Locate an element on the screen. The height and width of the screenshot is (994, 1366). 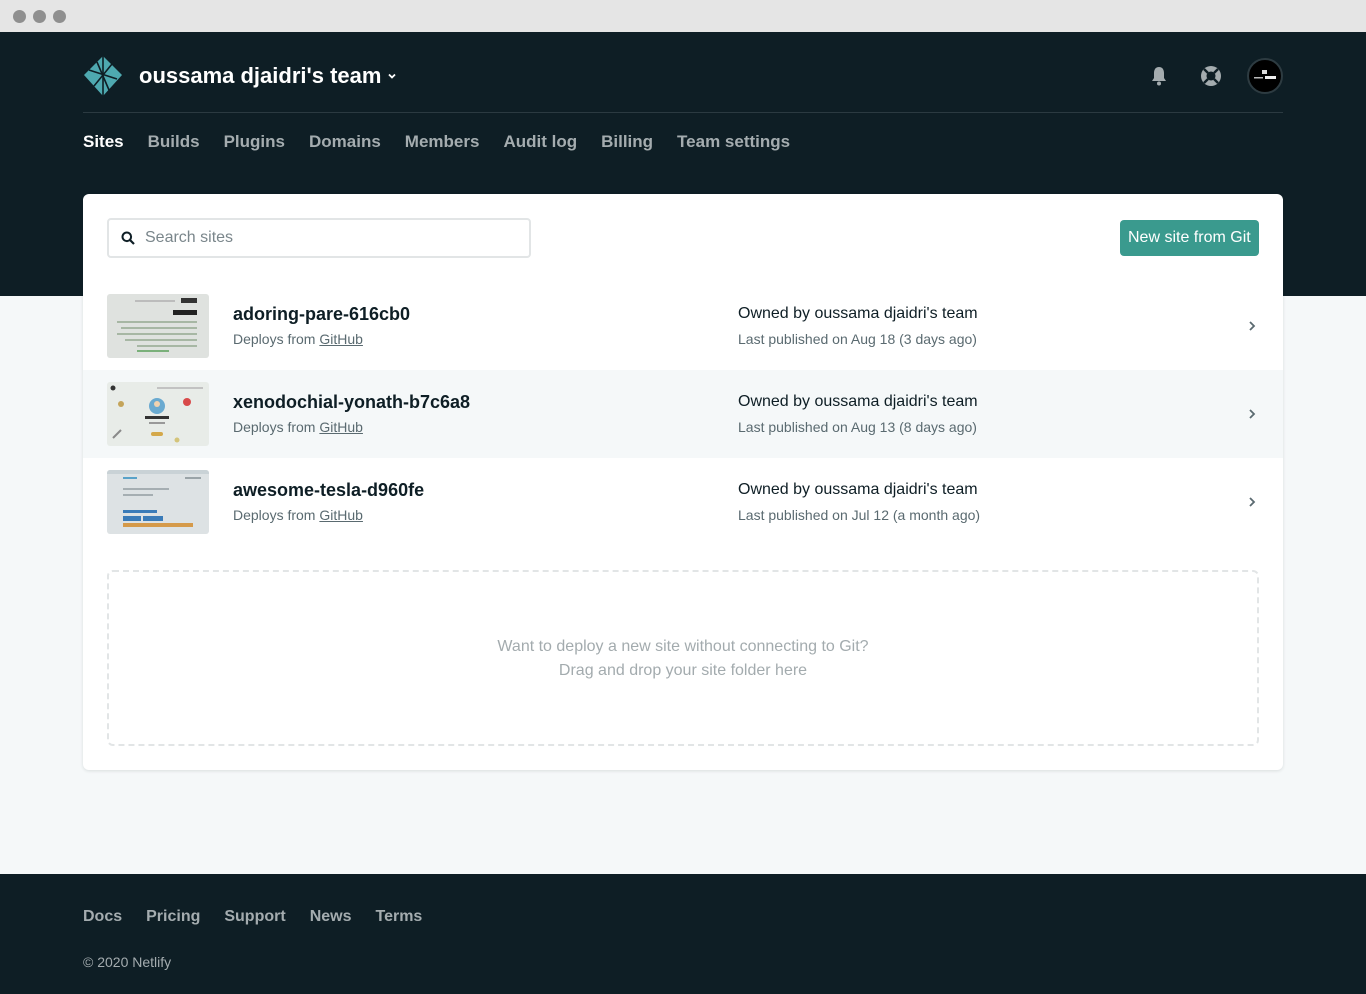
footer-link-terms: Terms is located at coordinates (398, 917).